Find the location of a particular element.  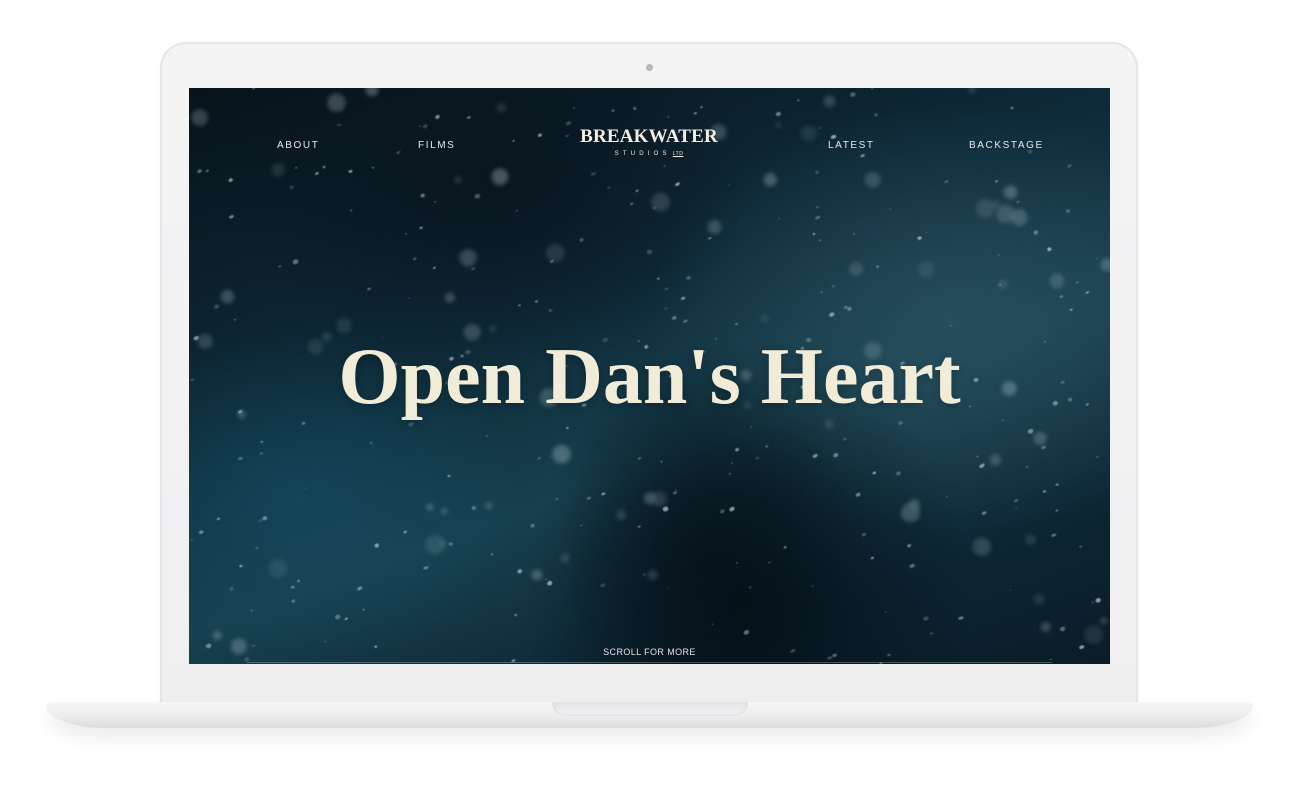

nav-latest-link: LATEST is located at coordinates (851, 145).